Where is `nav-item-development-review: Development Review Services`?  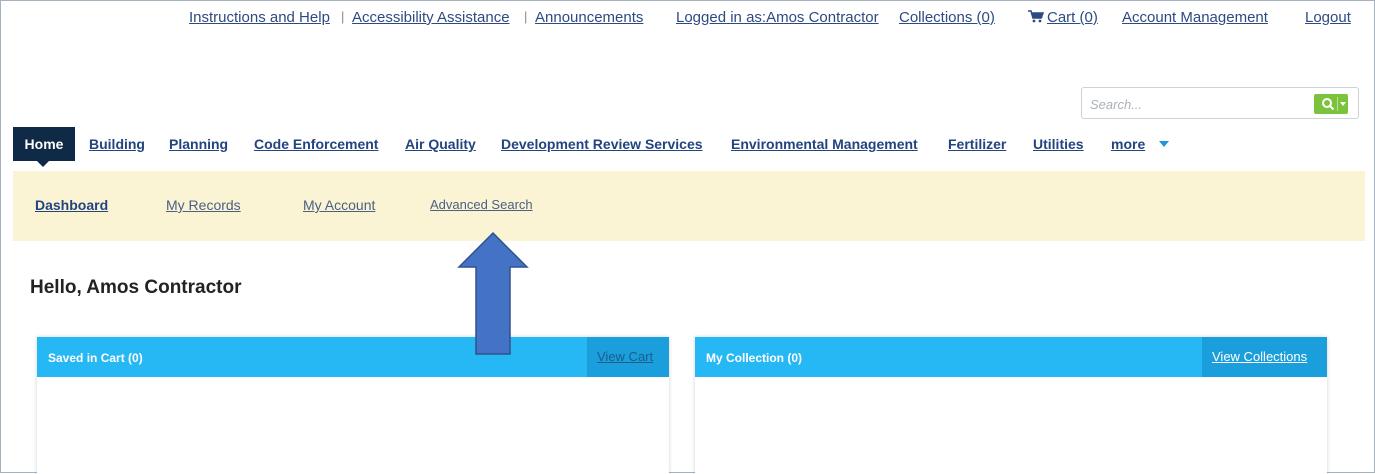
nav-item-development-review: Development Review Services is located at coordinates (602, 144).